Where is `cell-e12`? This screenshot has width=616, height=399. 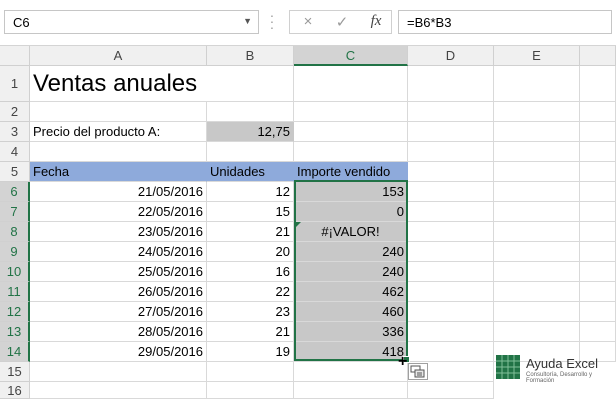 cell-e12 is located at coordinates (537, 312).